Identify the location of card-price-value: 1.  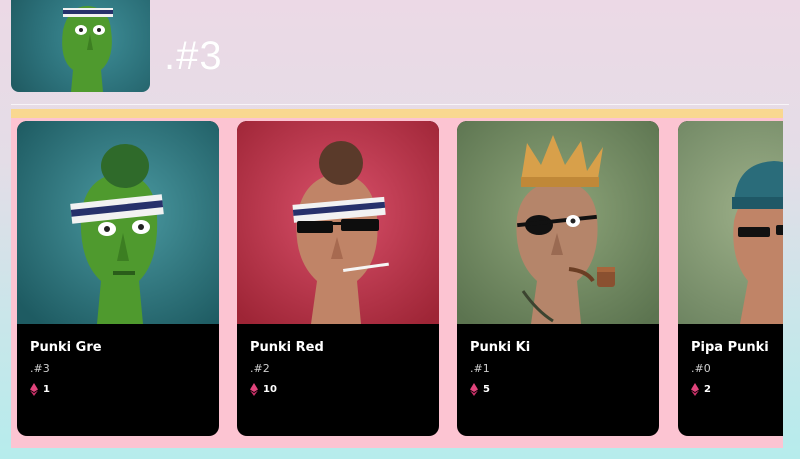
(46, 389).